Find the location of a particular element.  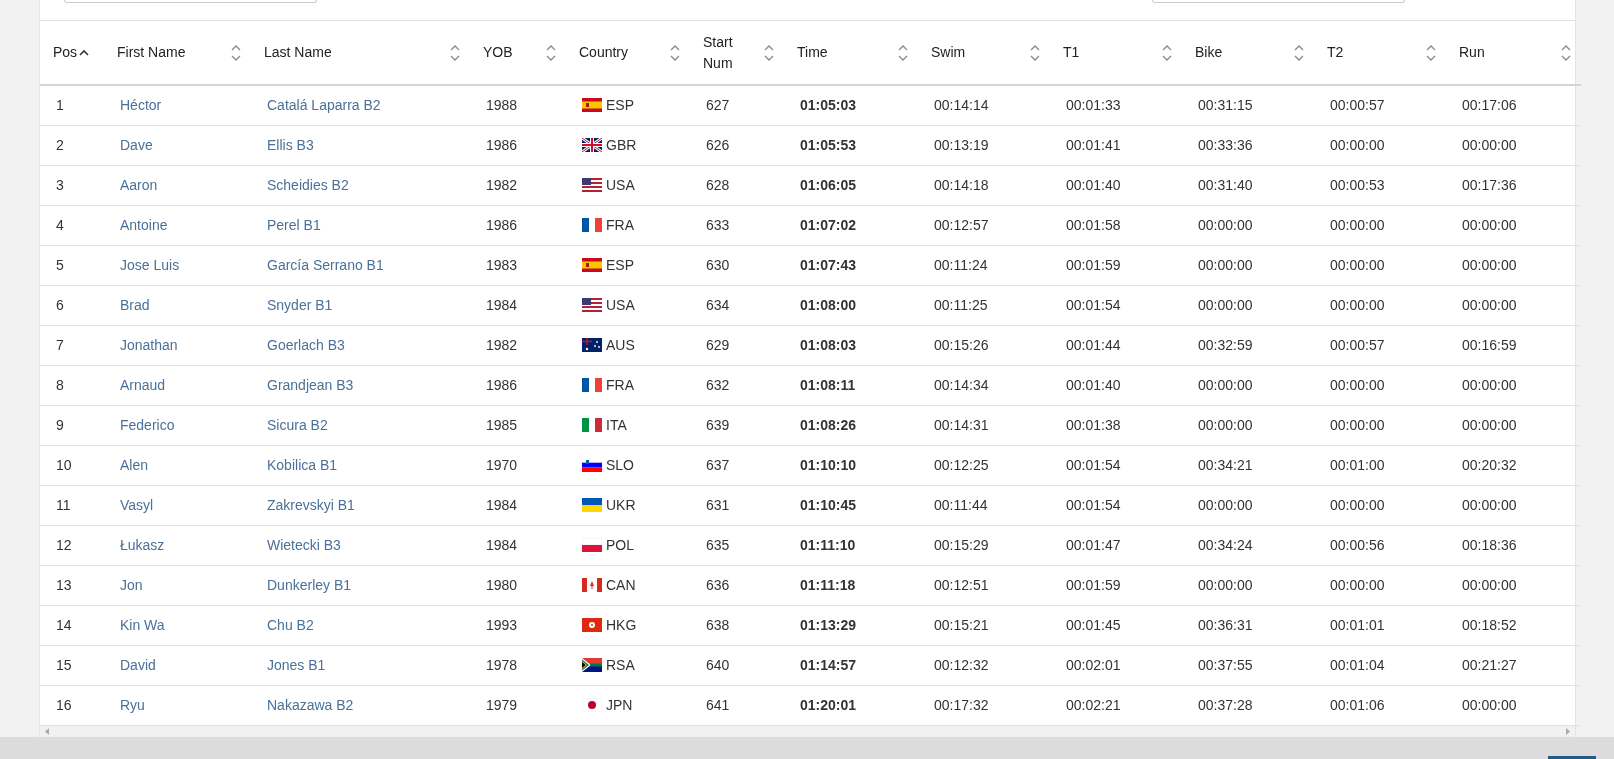

column-header: First Name is located at coordinates (177, 53).